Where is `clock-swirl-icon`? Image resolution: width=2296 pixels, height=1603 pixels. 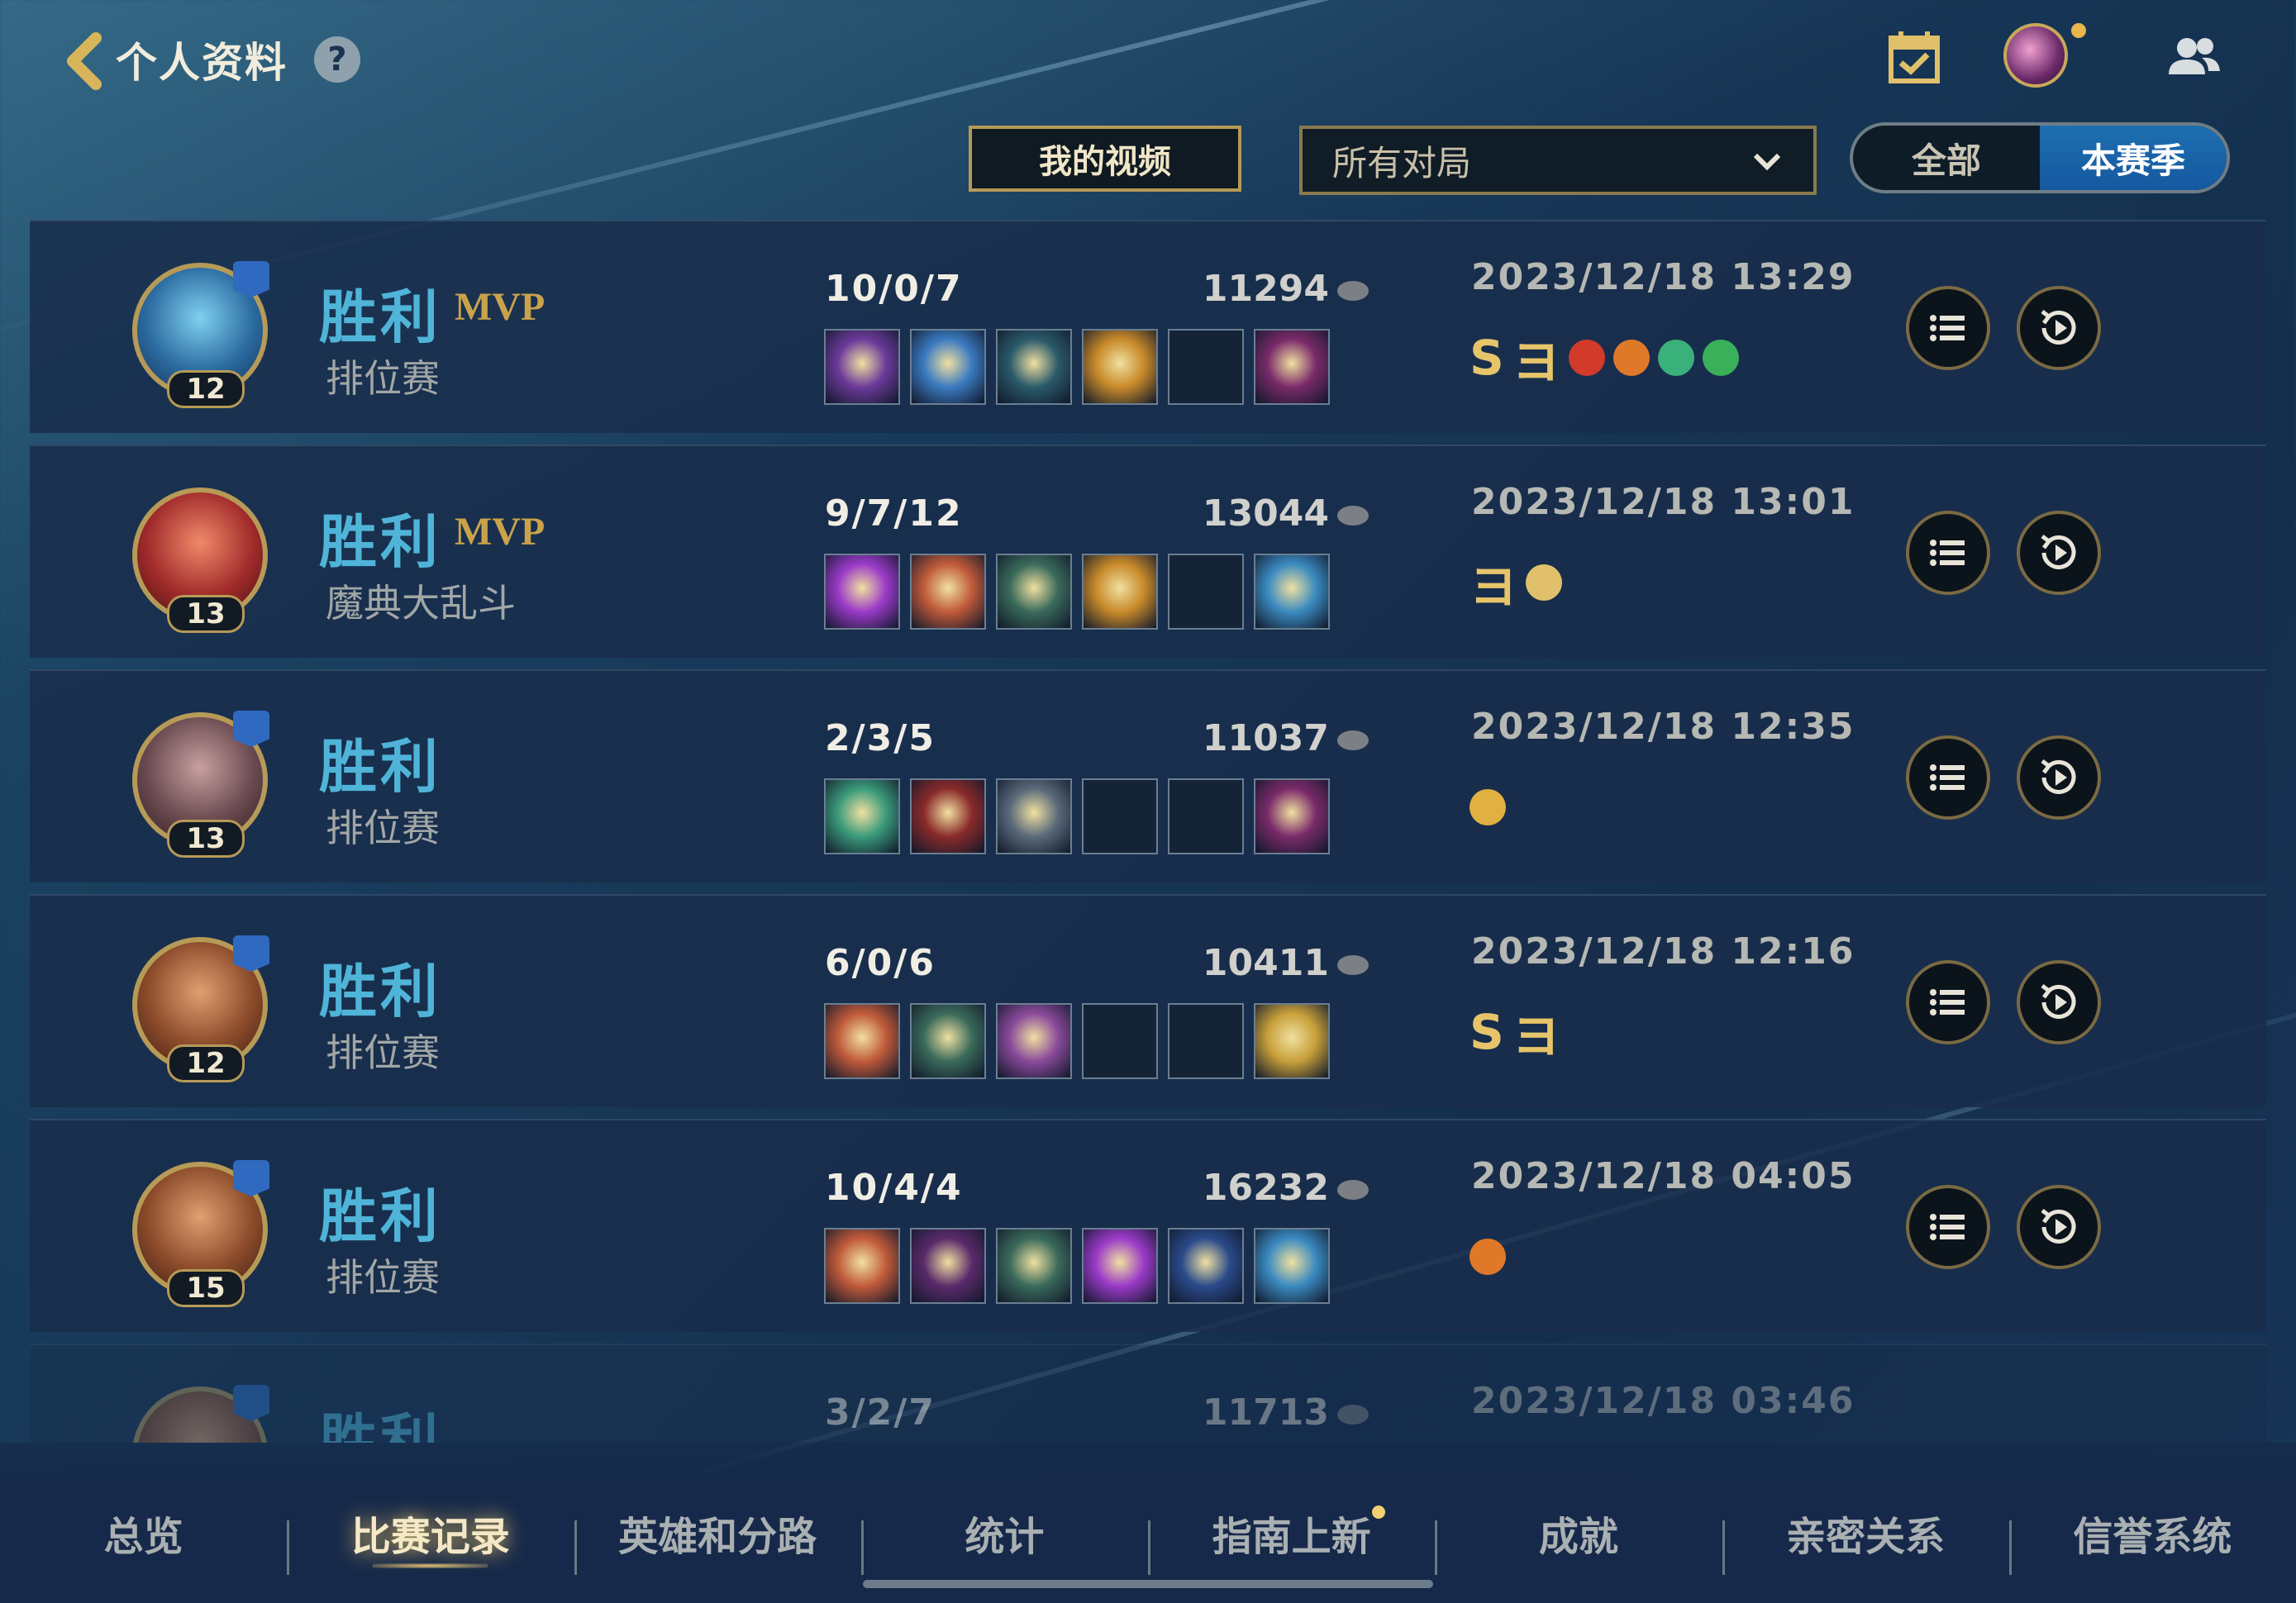 clock-swirl-icon is located at coordinates (1544, 582).